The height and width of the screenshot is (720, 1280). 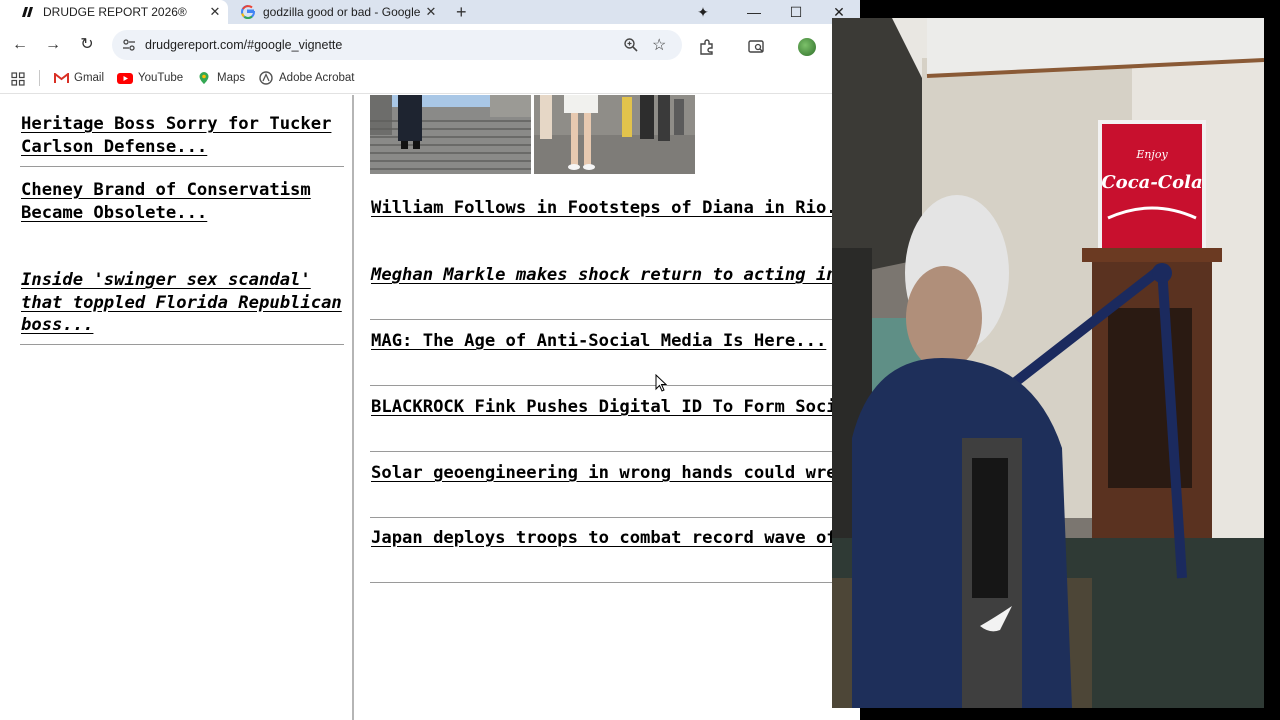 What do you see at coordinates (659, 45) in the screenshot?
I see `bookmark-star-icon: ☆` at bounding box center [659, 45].